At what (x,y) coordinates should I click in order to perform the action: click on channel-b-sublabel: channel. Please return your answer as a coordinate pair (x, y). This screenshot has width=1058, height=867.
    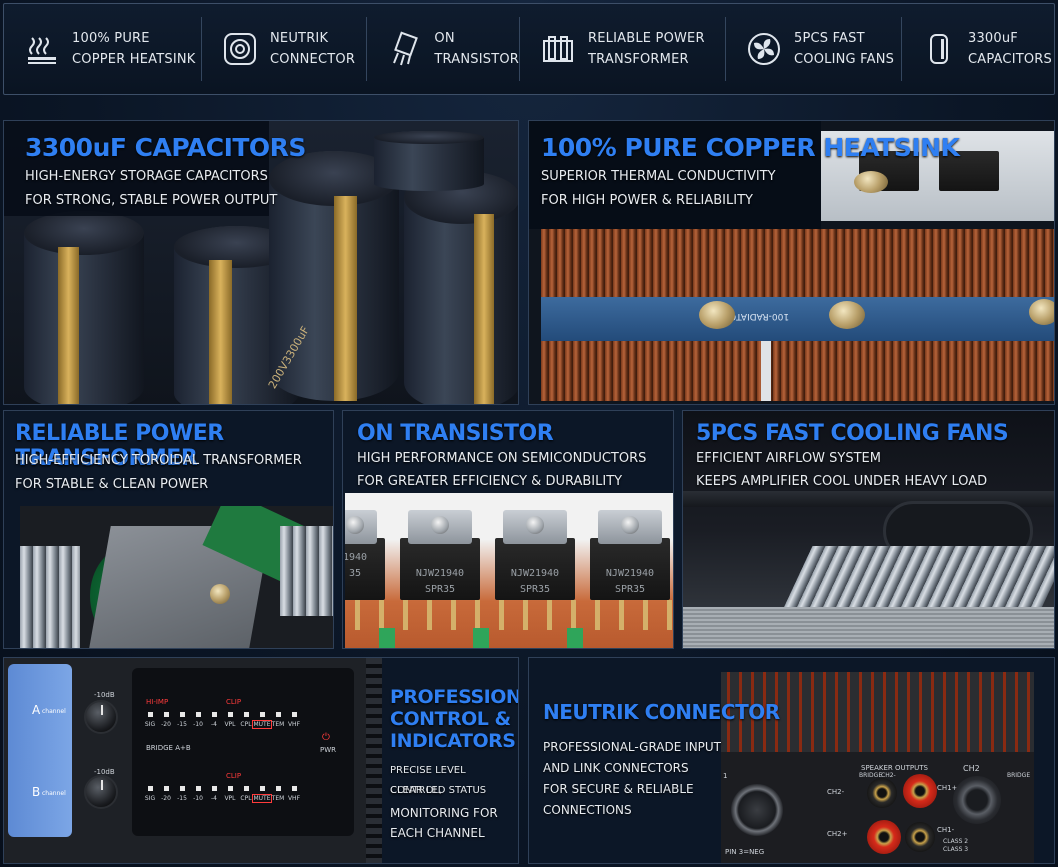
    Looking at the image, I should click on (54, 793).